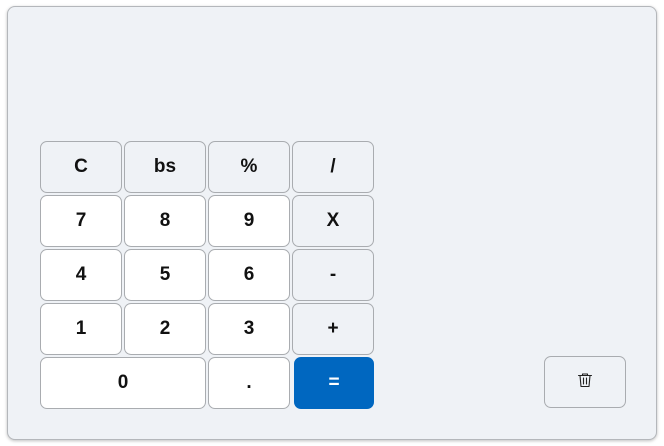 The width and height of the screenshot is (664, 446). Describe the element at coordinates (123, 383) in the screenshot. I see `digit-0-button: 0` at that location.